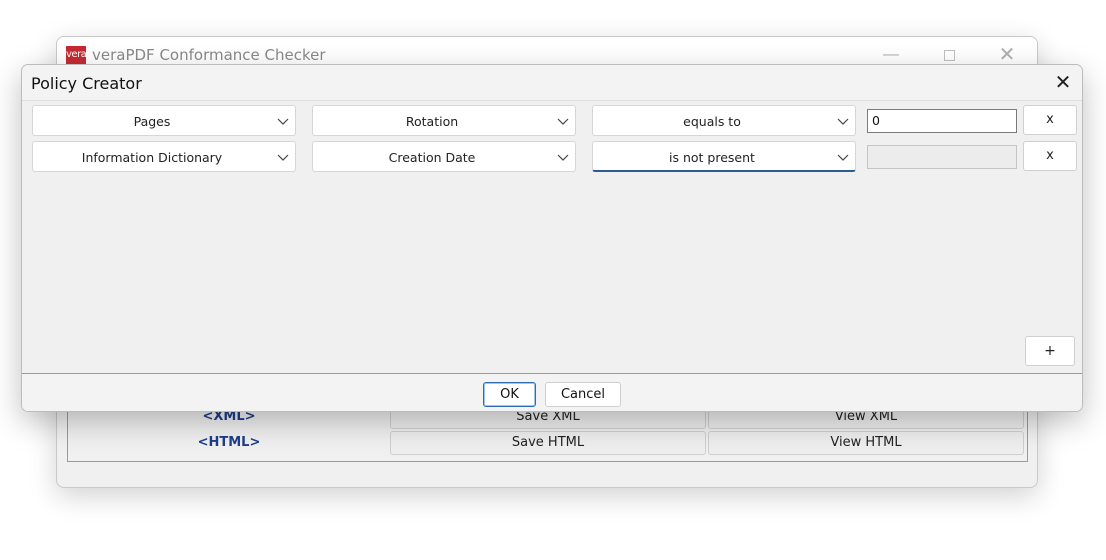 The width and height of the screenshot is (1106, 560). I want to click on save-html-button: Save HTML, so click(548, 443).